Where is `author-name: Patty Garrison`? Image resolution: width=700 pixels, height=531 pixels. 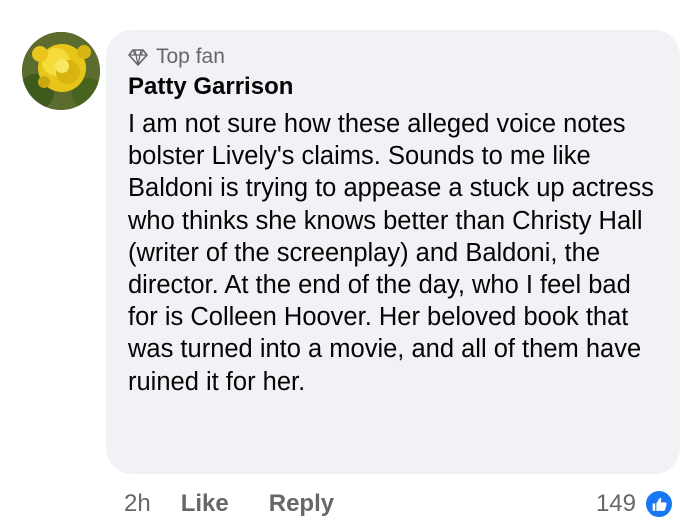
author-name: Patty Garrison is located at coordinates (394, 87).